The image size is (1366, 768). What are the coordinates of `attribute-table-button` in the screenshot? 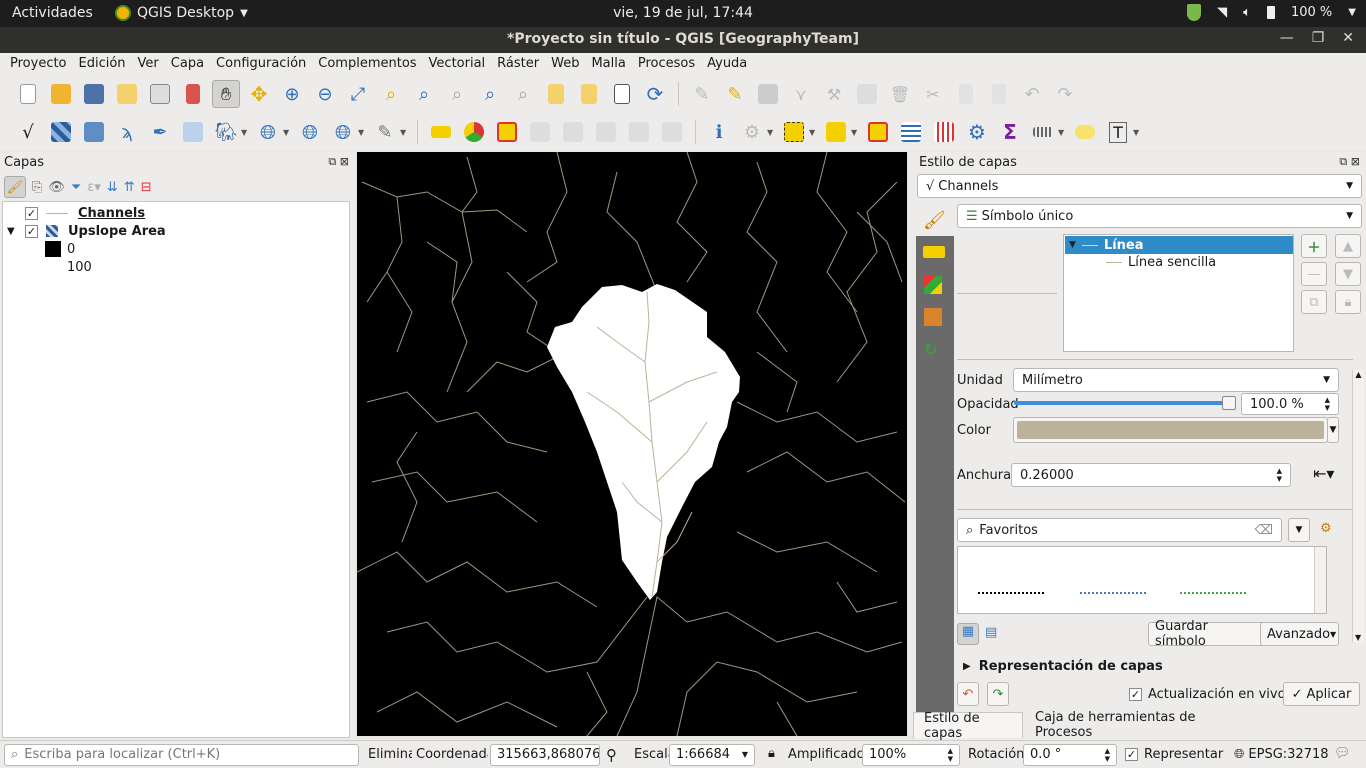 It's located at (911, 132).